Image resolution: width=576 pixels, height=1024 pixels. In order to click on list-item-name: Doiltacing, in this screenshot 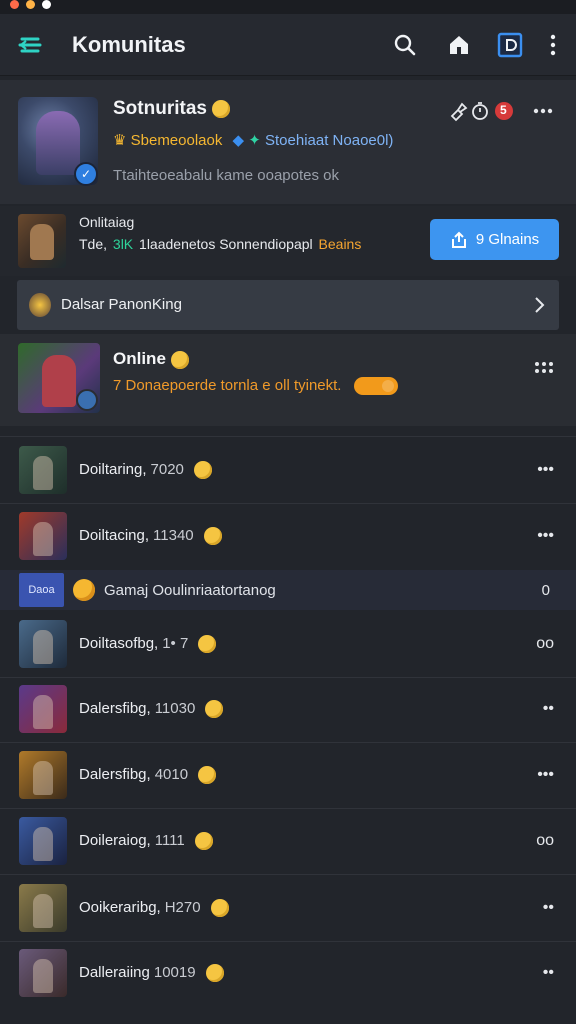, I will do `click(114, 535)`.